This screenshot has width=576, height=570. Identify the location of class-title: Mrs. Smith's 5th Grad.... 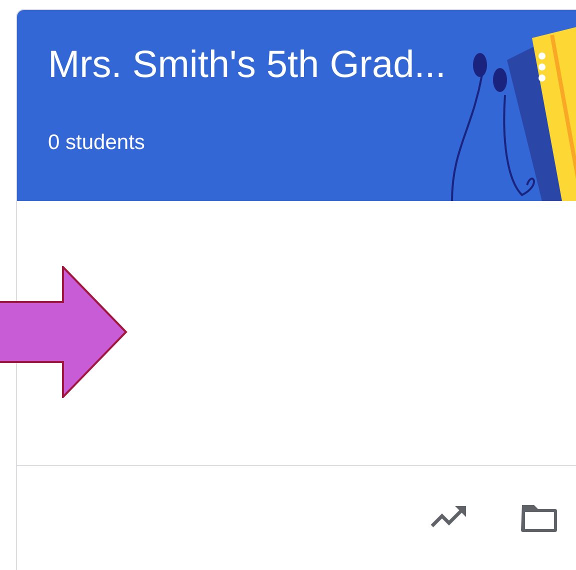
(247, 65).